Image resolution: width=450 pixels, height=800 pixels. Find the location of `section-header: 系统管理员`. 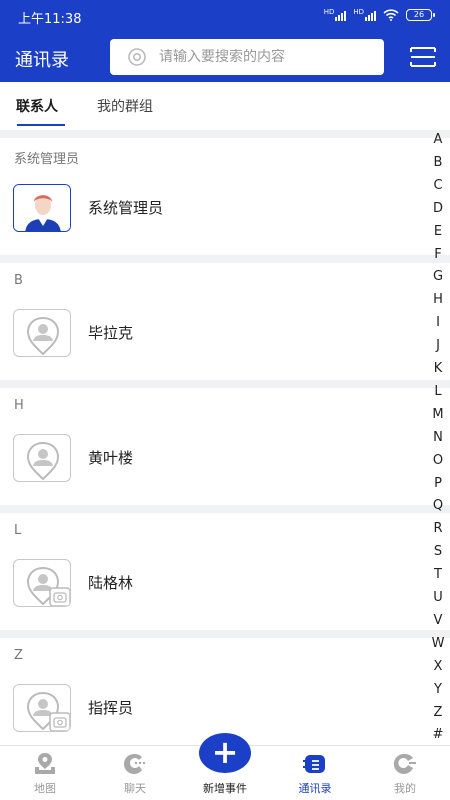

section-header: 系统管理员 is located at coordinates (225, 154).